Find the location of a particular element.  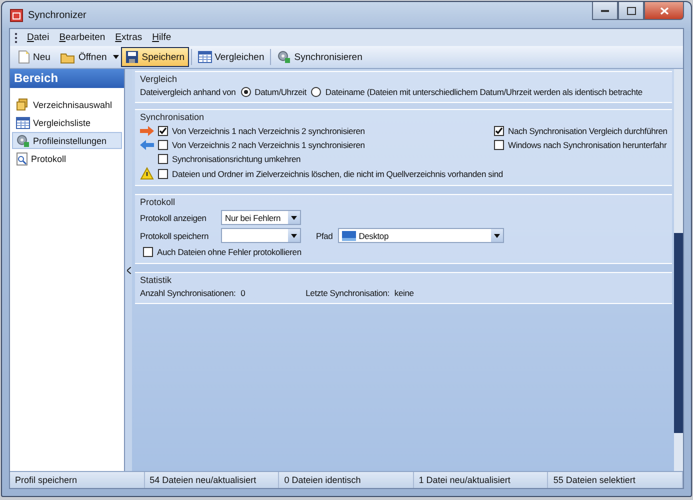

toolbar-button: Neu is located at coordinates (34, 57).